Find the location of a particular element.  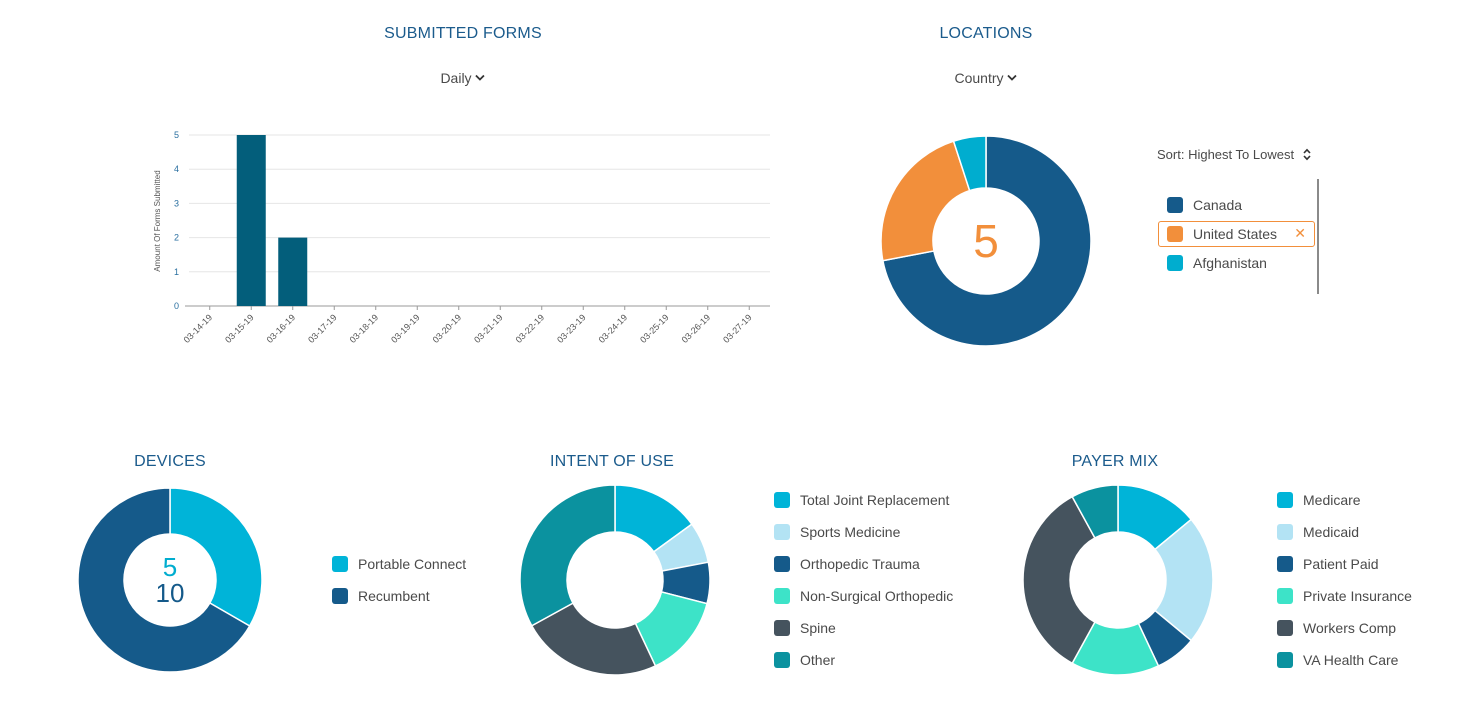

legend-item-orthopedic-trauma: Orthopedic Trauma is located at coordinates (863, 564).